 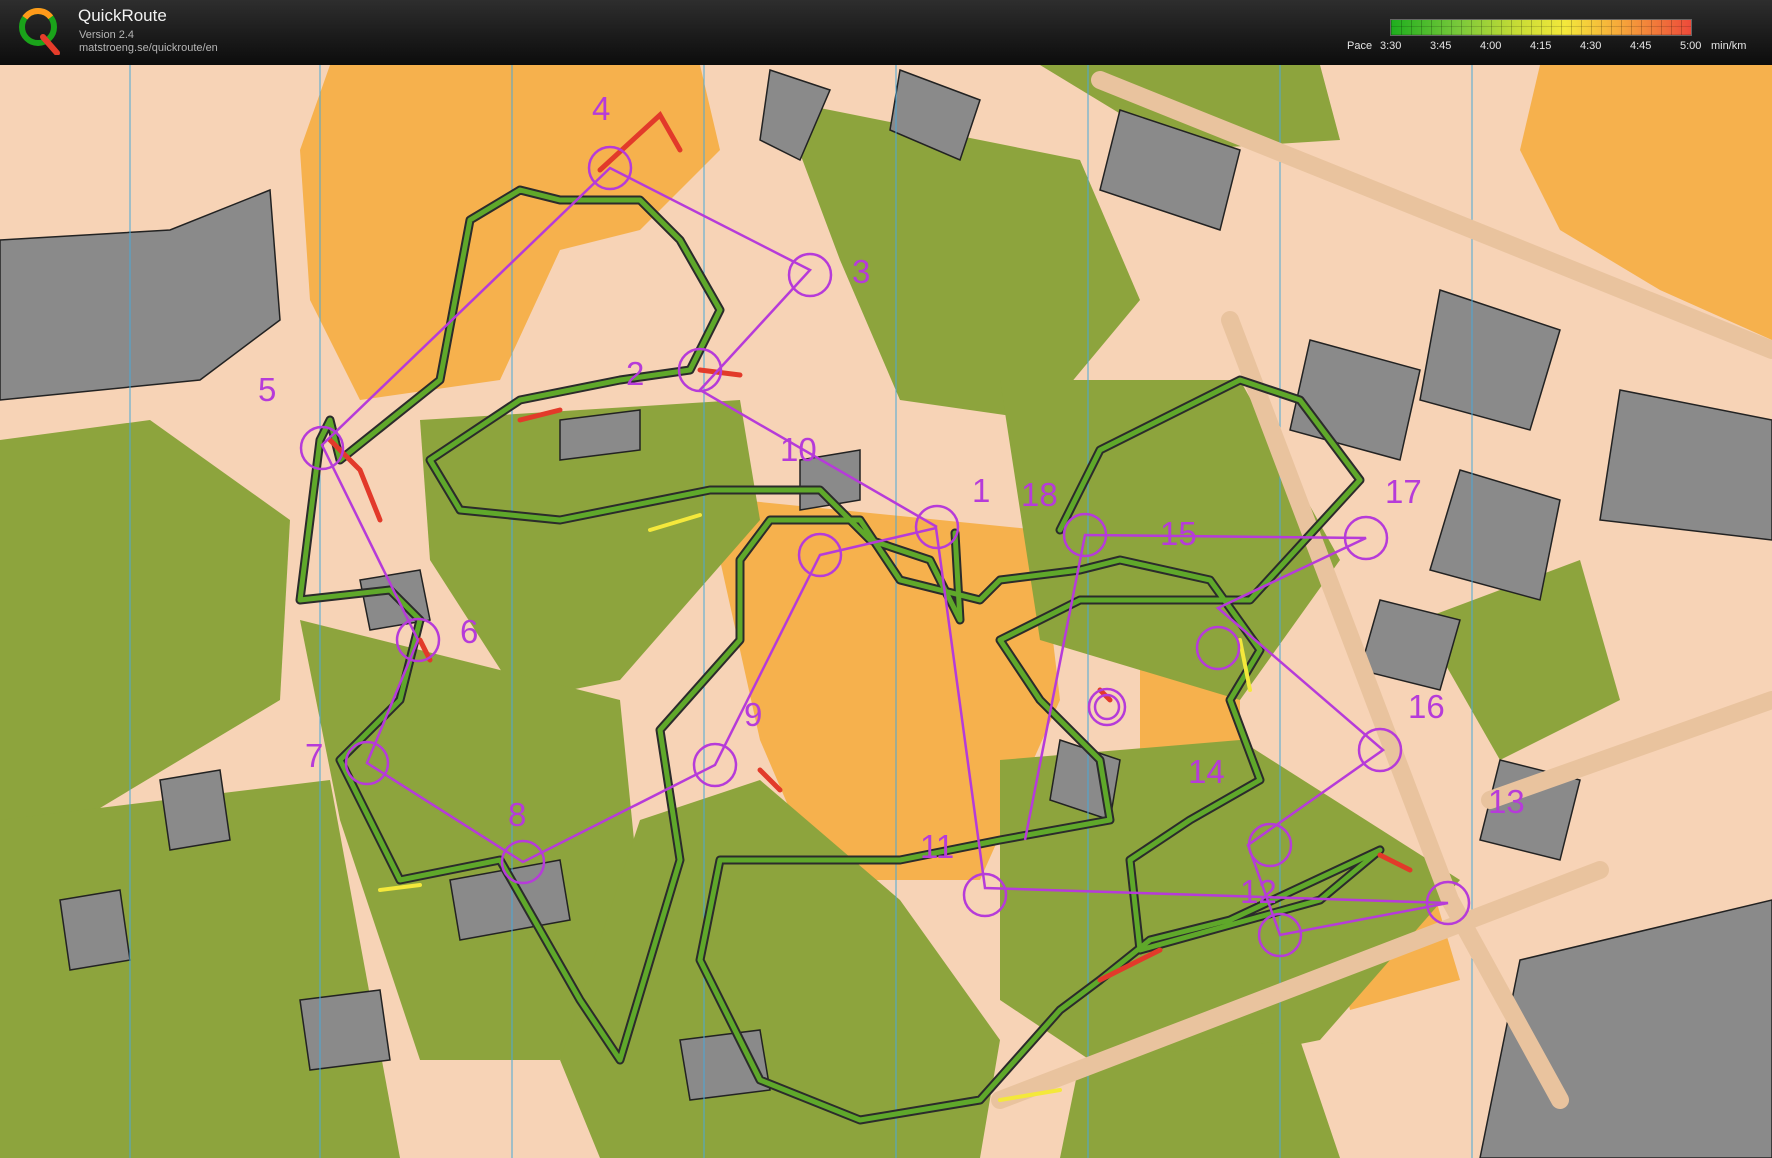 I want to click on pace-tick: 4:30, so click(x=1591, y=46).